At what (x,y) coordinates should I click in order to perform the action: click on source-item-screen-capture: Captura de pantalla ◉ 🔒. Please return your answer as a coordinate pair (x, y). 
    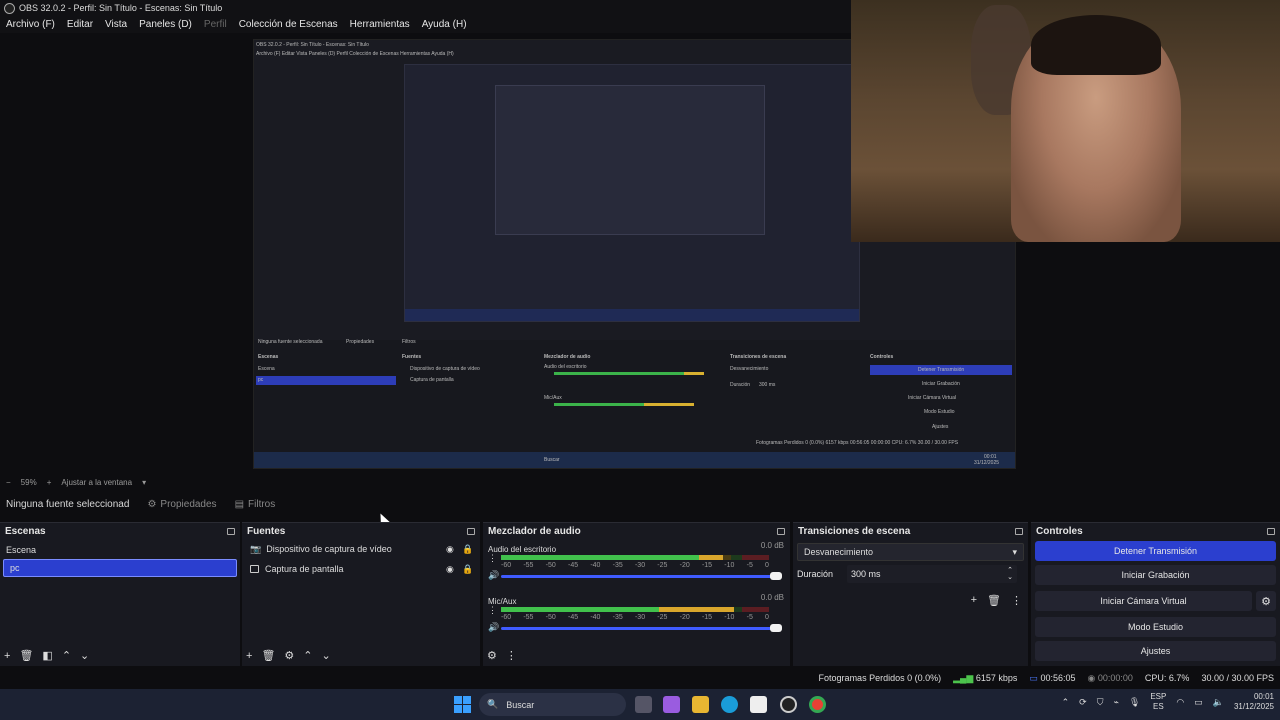
    Looking at the image, I should click on (361, 569).